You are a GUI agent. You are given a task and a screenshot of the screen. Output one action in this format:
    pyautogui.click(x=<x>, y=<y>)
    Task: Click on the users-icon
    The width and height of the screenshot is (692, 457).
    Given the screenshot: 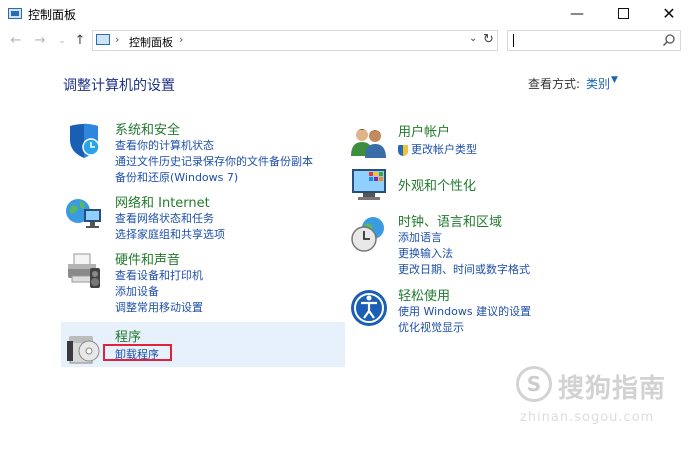 What is the action you would take?
    pyautogui.click(x=368, y=143)
    